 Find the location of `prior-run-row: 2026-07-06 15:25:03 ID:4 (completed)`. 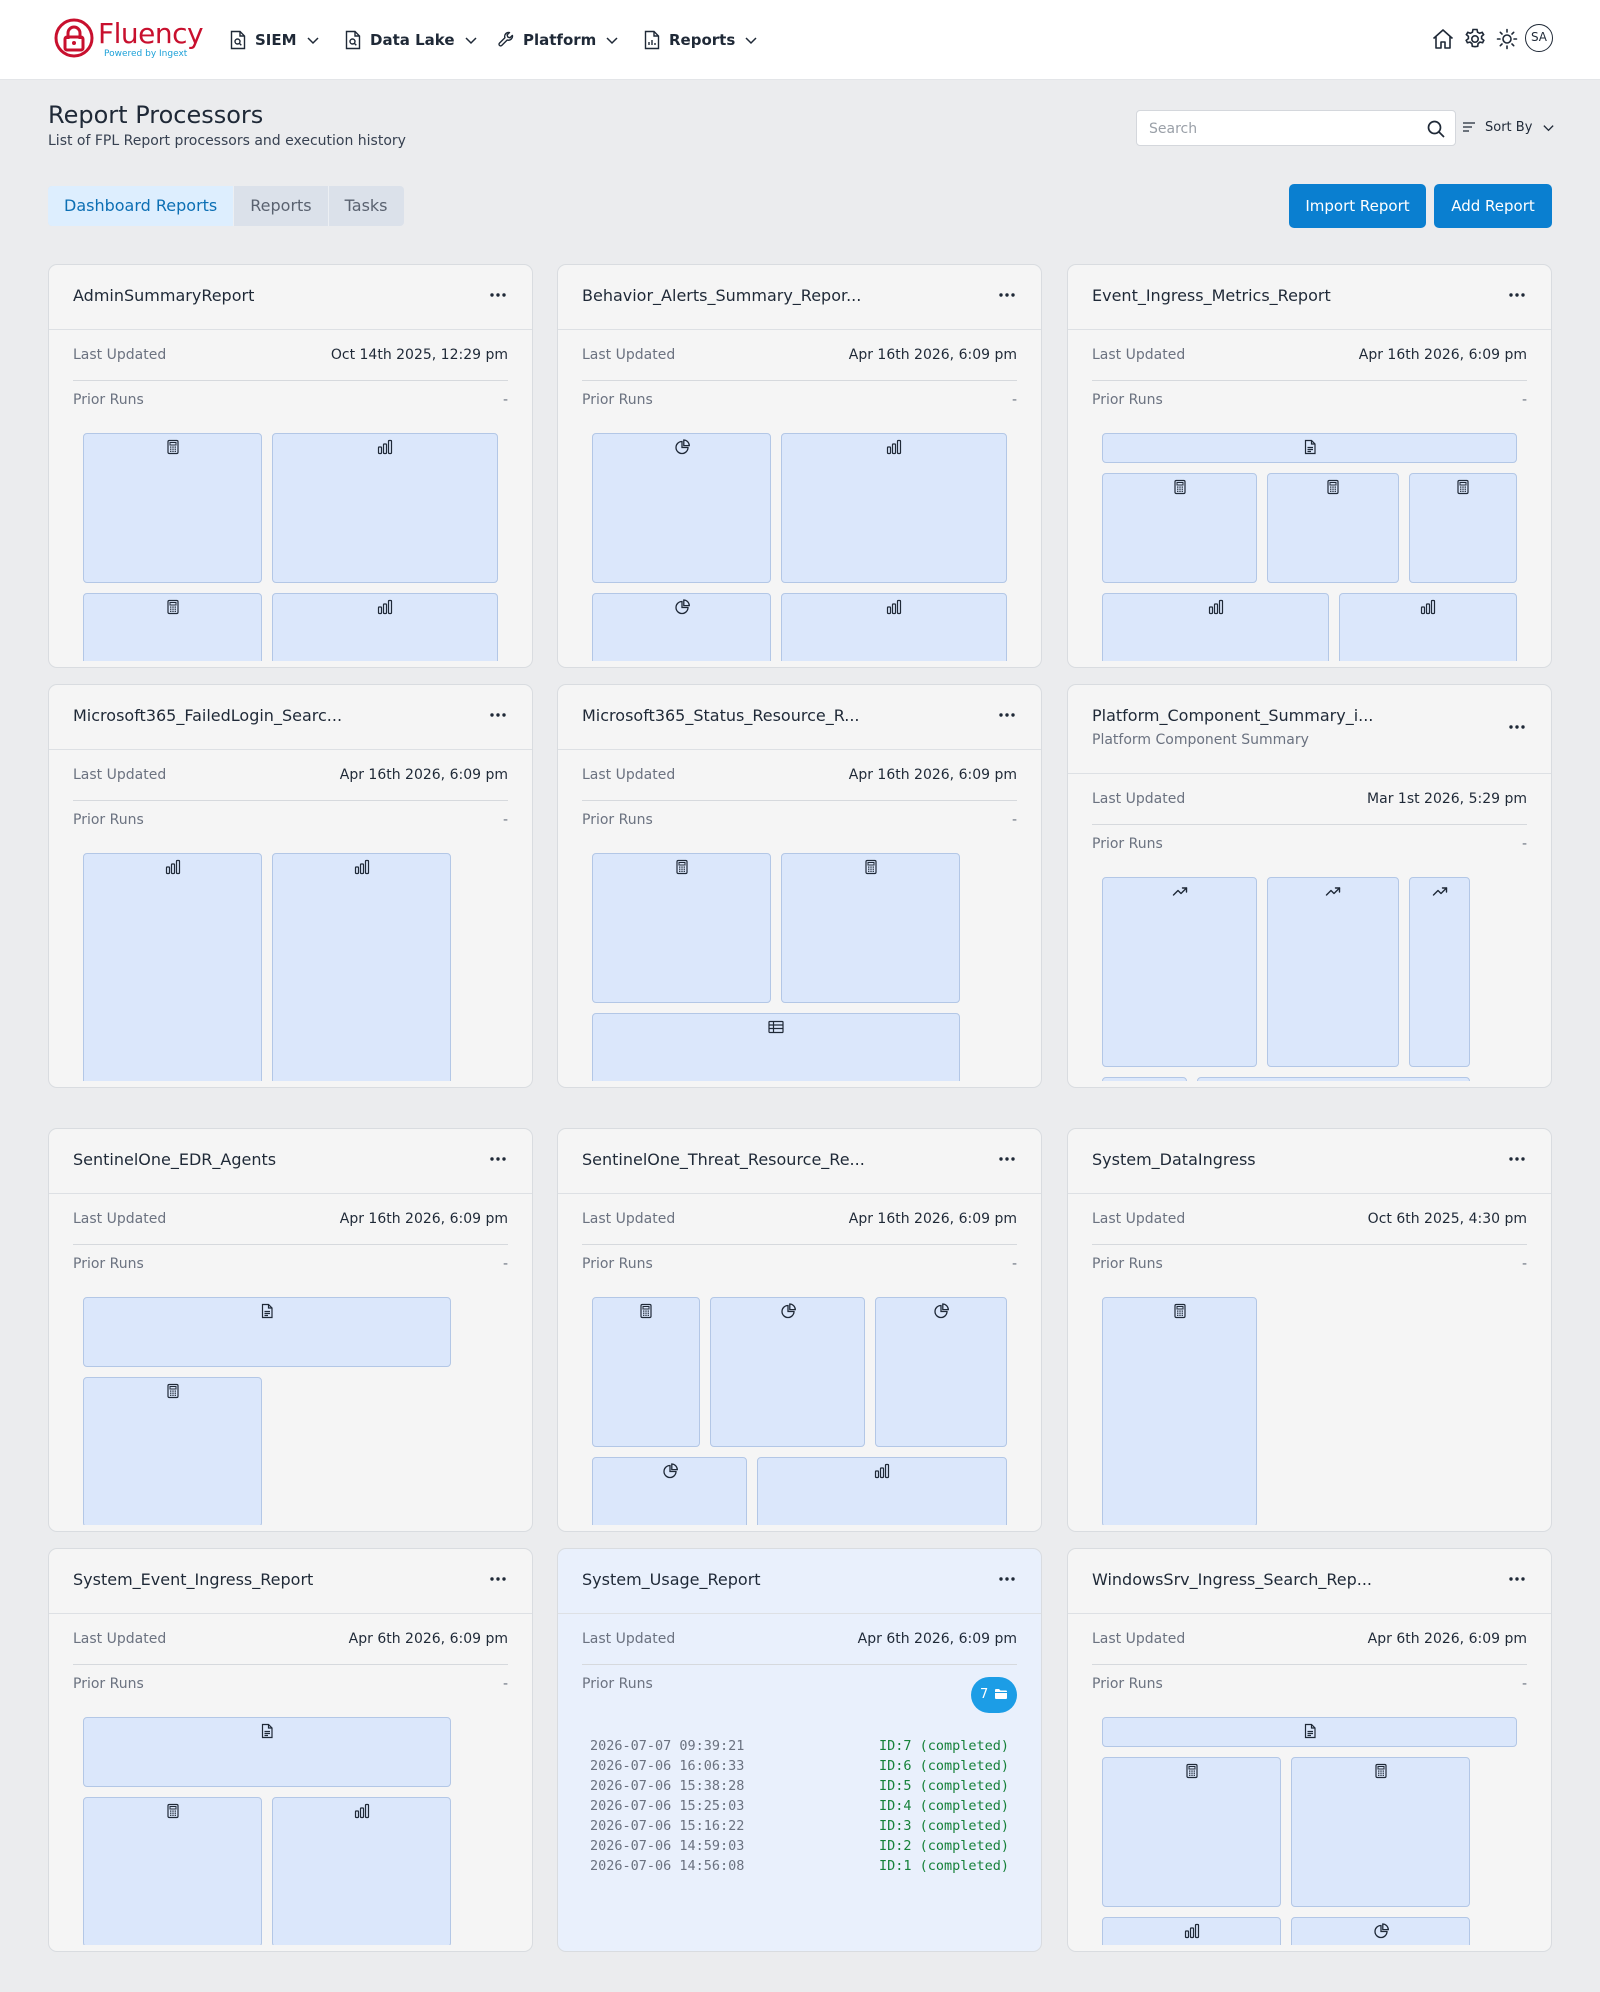

prior-run-row: 2026-07-06 15:25:03 ID:4 (completed) is located at coordinates (799, 1806).